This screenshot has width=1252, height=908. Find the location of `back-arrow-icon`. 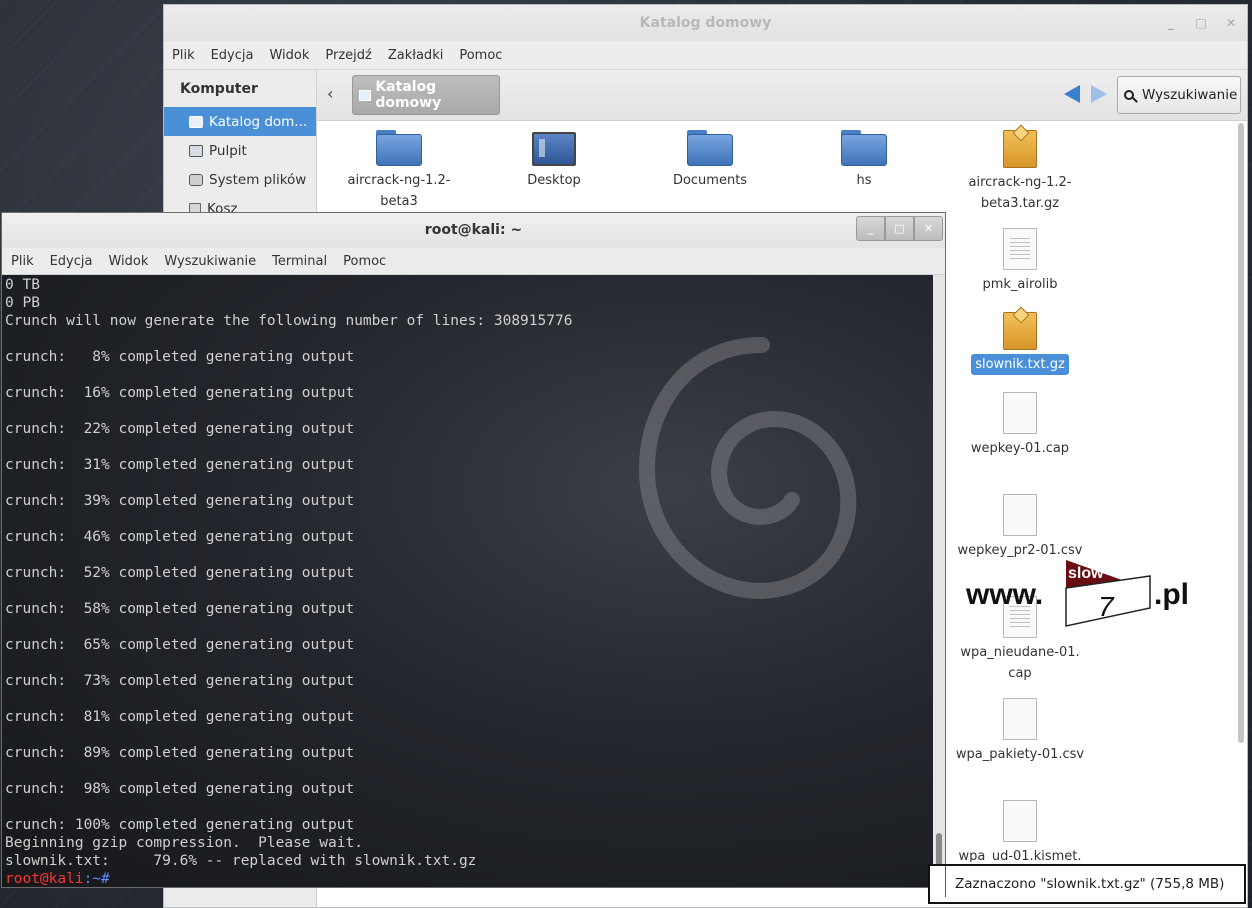

back-arrow-icon is located at coordinates (1072, 94).